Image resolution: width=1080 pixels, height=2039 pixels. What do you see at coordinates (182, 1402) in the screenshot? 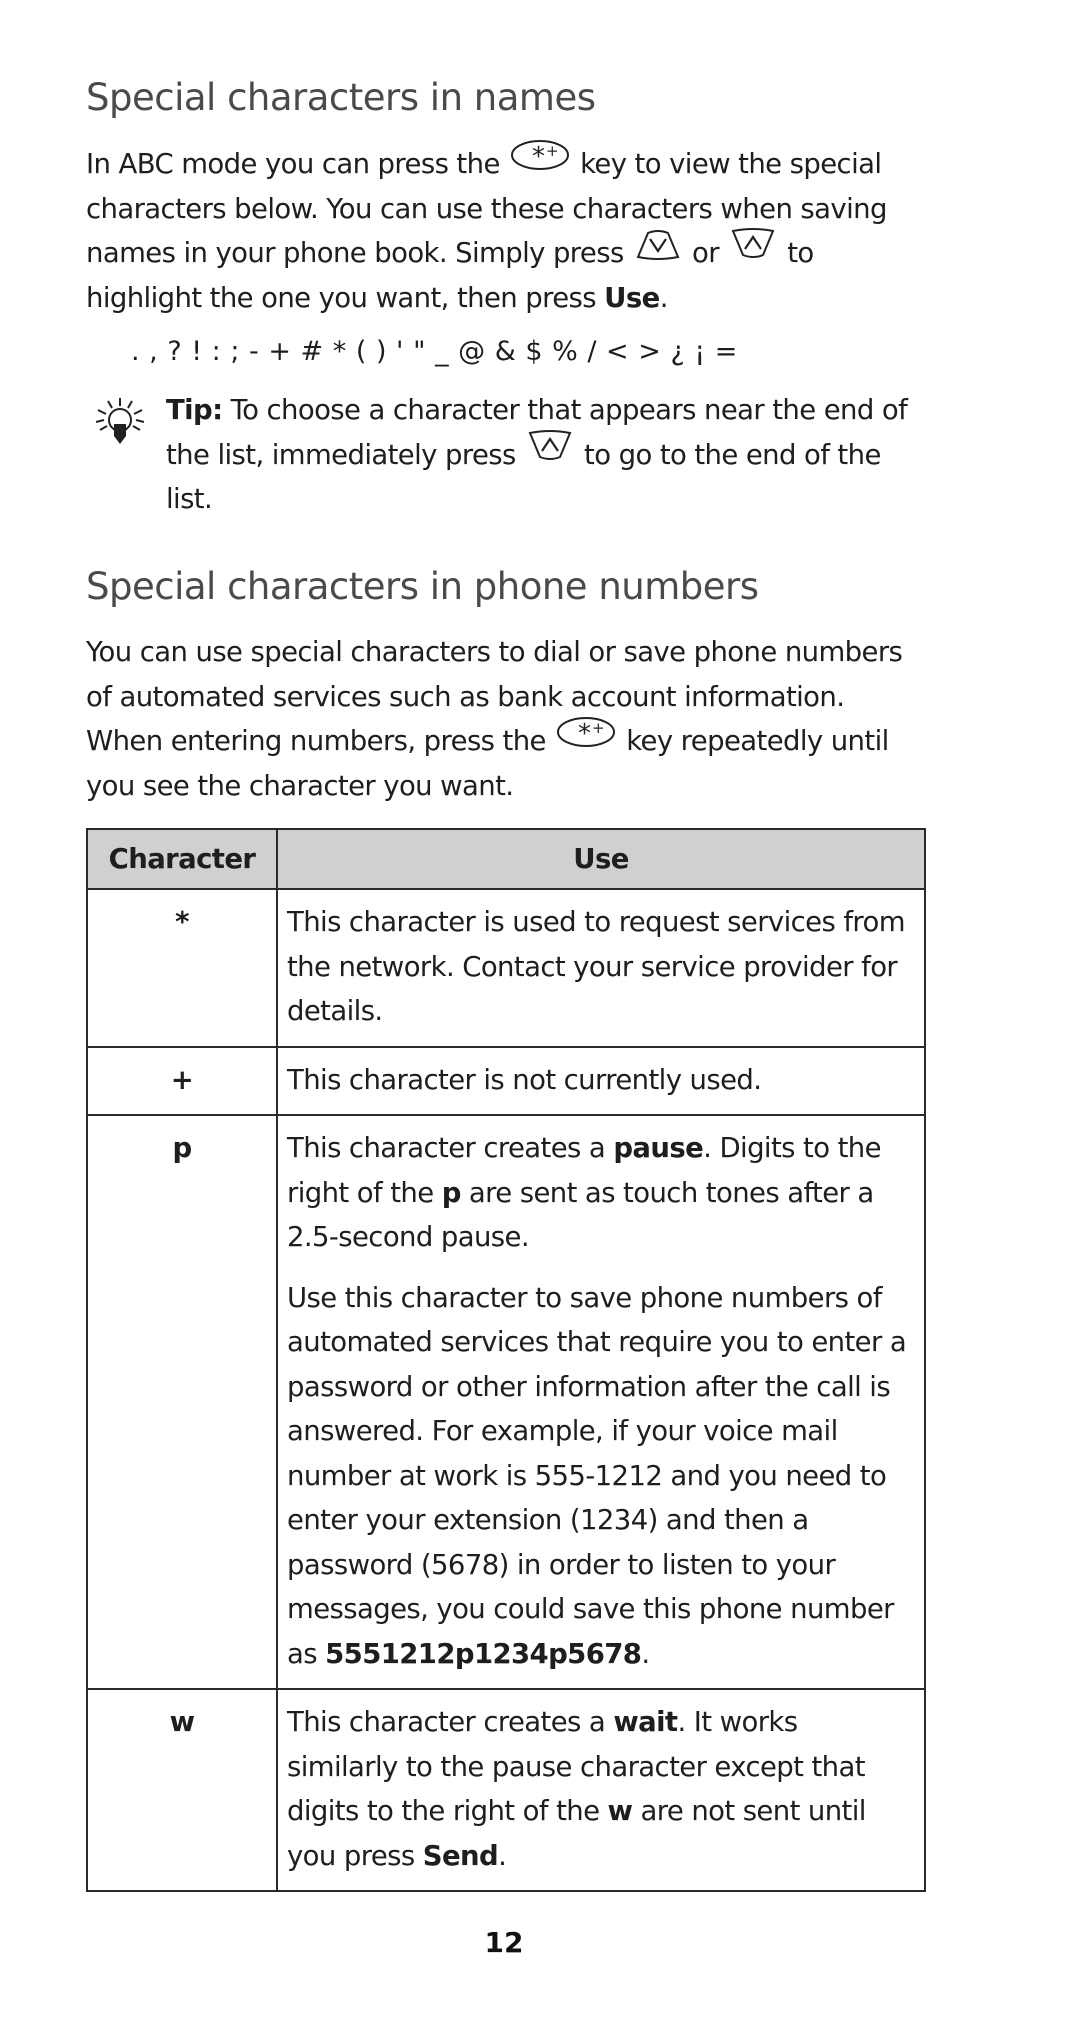
I see `character-cell: p` at bounding box center [182, 1402].